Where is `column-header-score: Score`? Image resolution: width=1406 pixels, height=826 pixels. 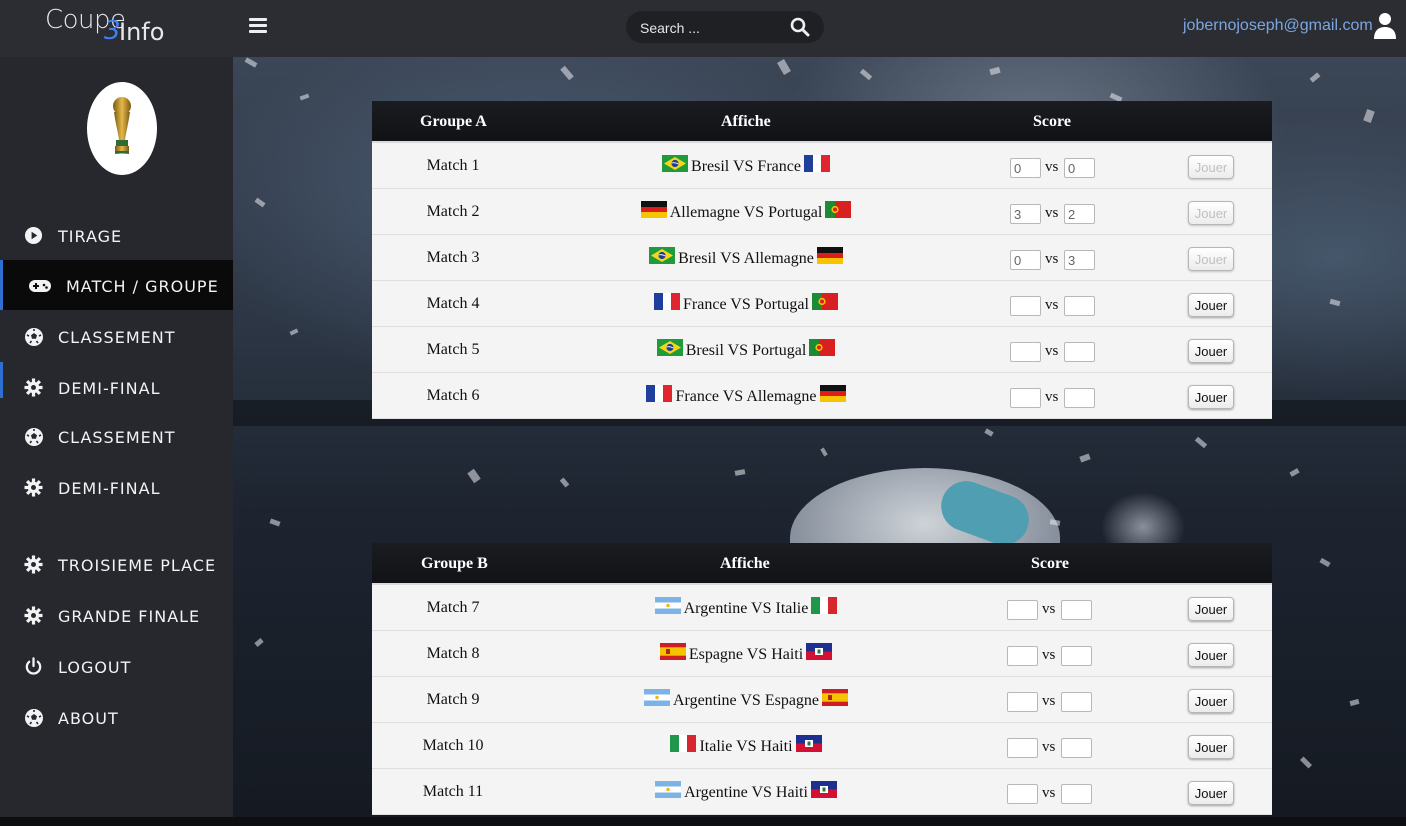 column-header-score: Score is located at coordinates (1050, 563).